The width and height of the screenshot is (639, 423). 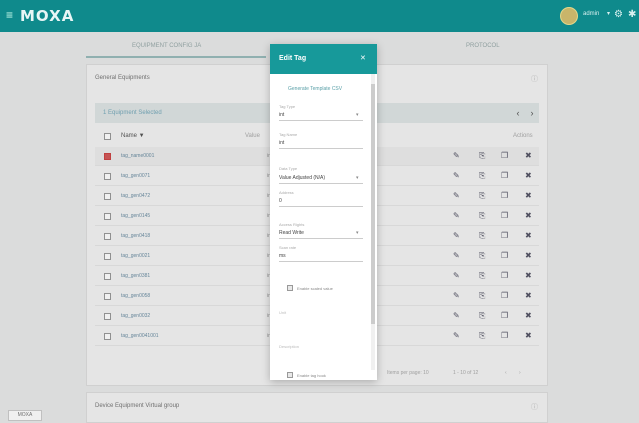 I want to click on enable-scaled-value-label: Enable scaled value, so click(x=315, y=288).